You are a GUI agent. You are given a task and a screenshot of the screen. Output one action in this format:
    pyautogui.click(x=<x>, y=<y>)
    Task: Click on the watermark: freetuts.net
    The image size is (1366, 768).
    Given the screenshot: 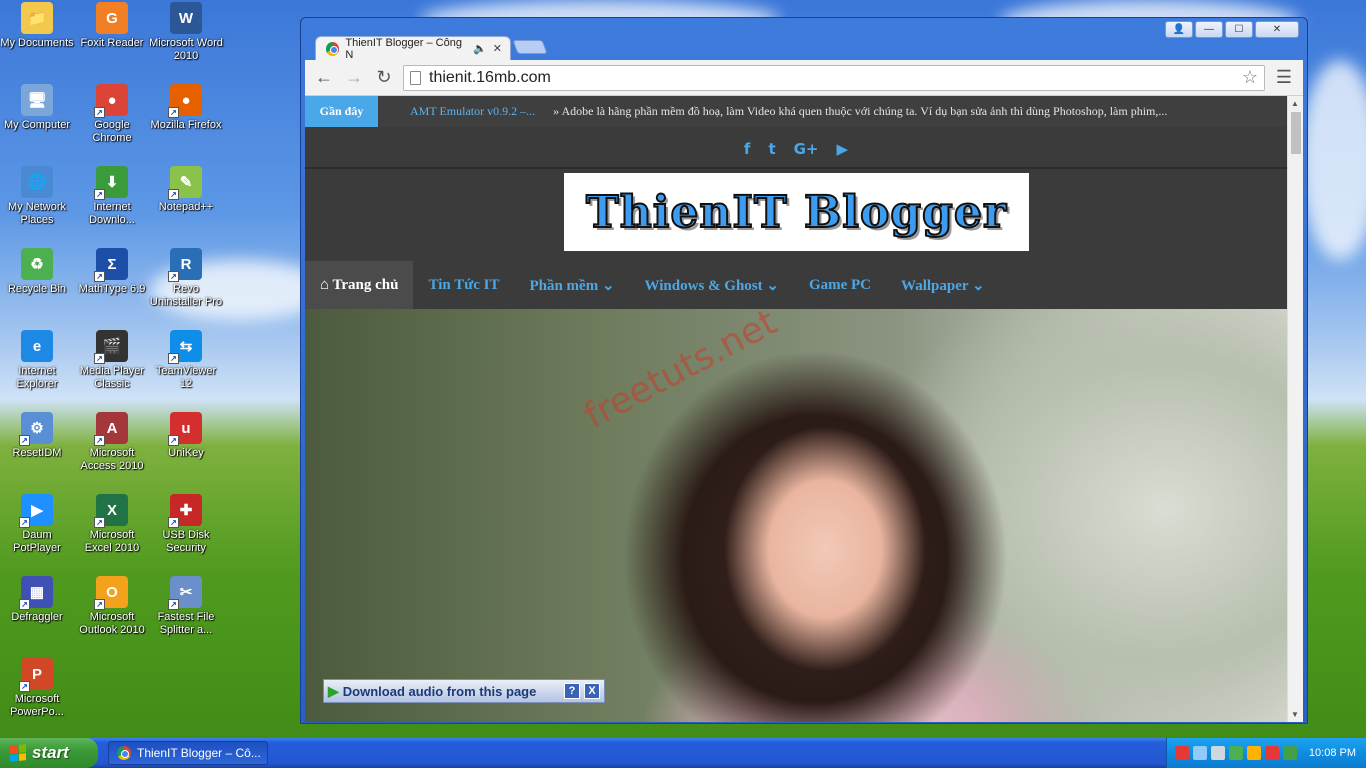 What is the action you would take?
    pyautogui.click(x=680, y=369)
    